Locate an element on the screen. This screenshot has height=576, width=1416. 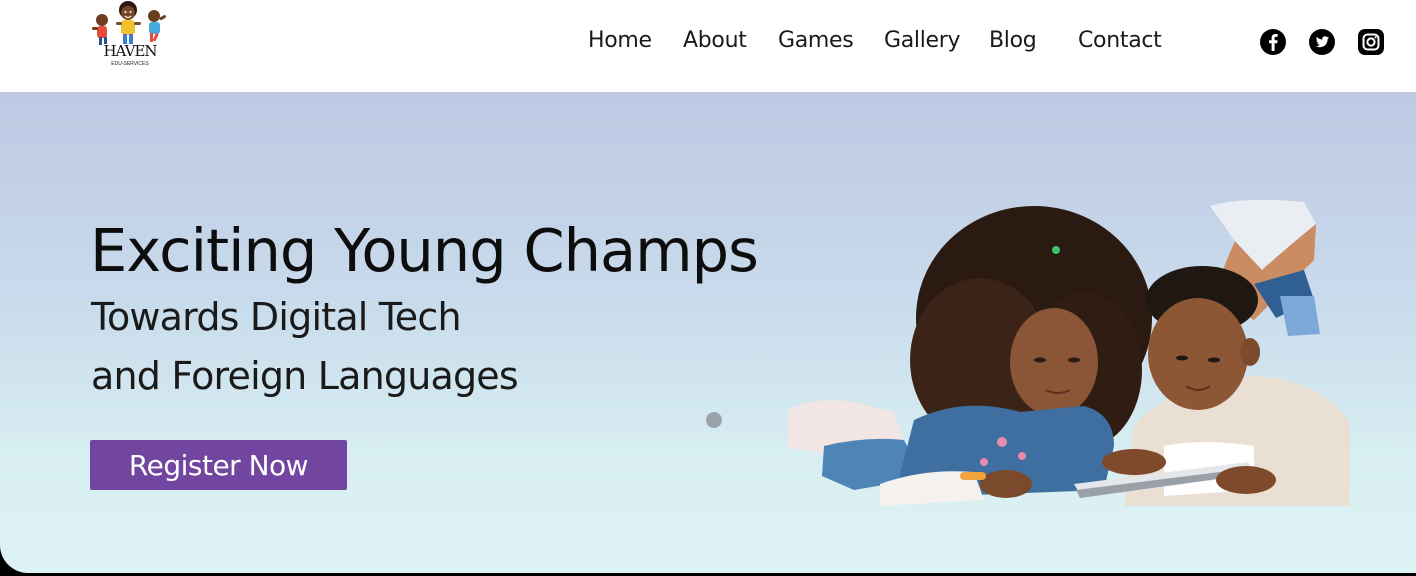
instagram-icon is located at coordinates (1371, 42).